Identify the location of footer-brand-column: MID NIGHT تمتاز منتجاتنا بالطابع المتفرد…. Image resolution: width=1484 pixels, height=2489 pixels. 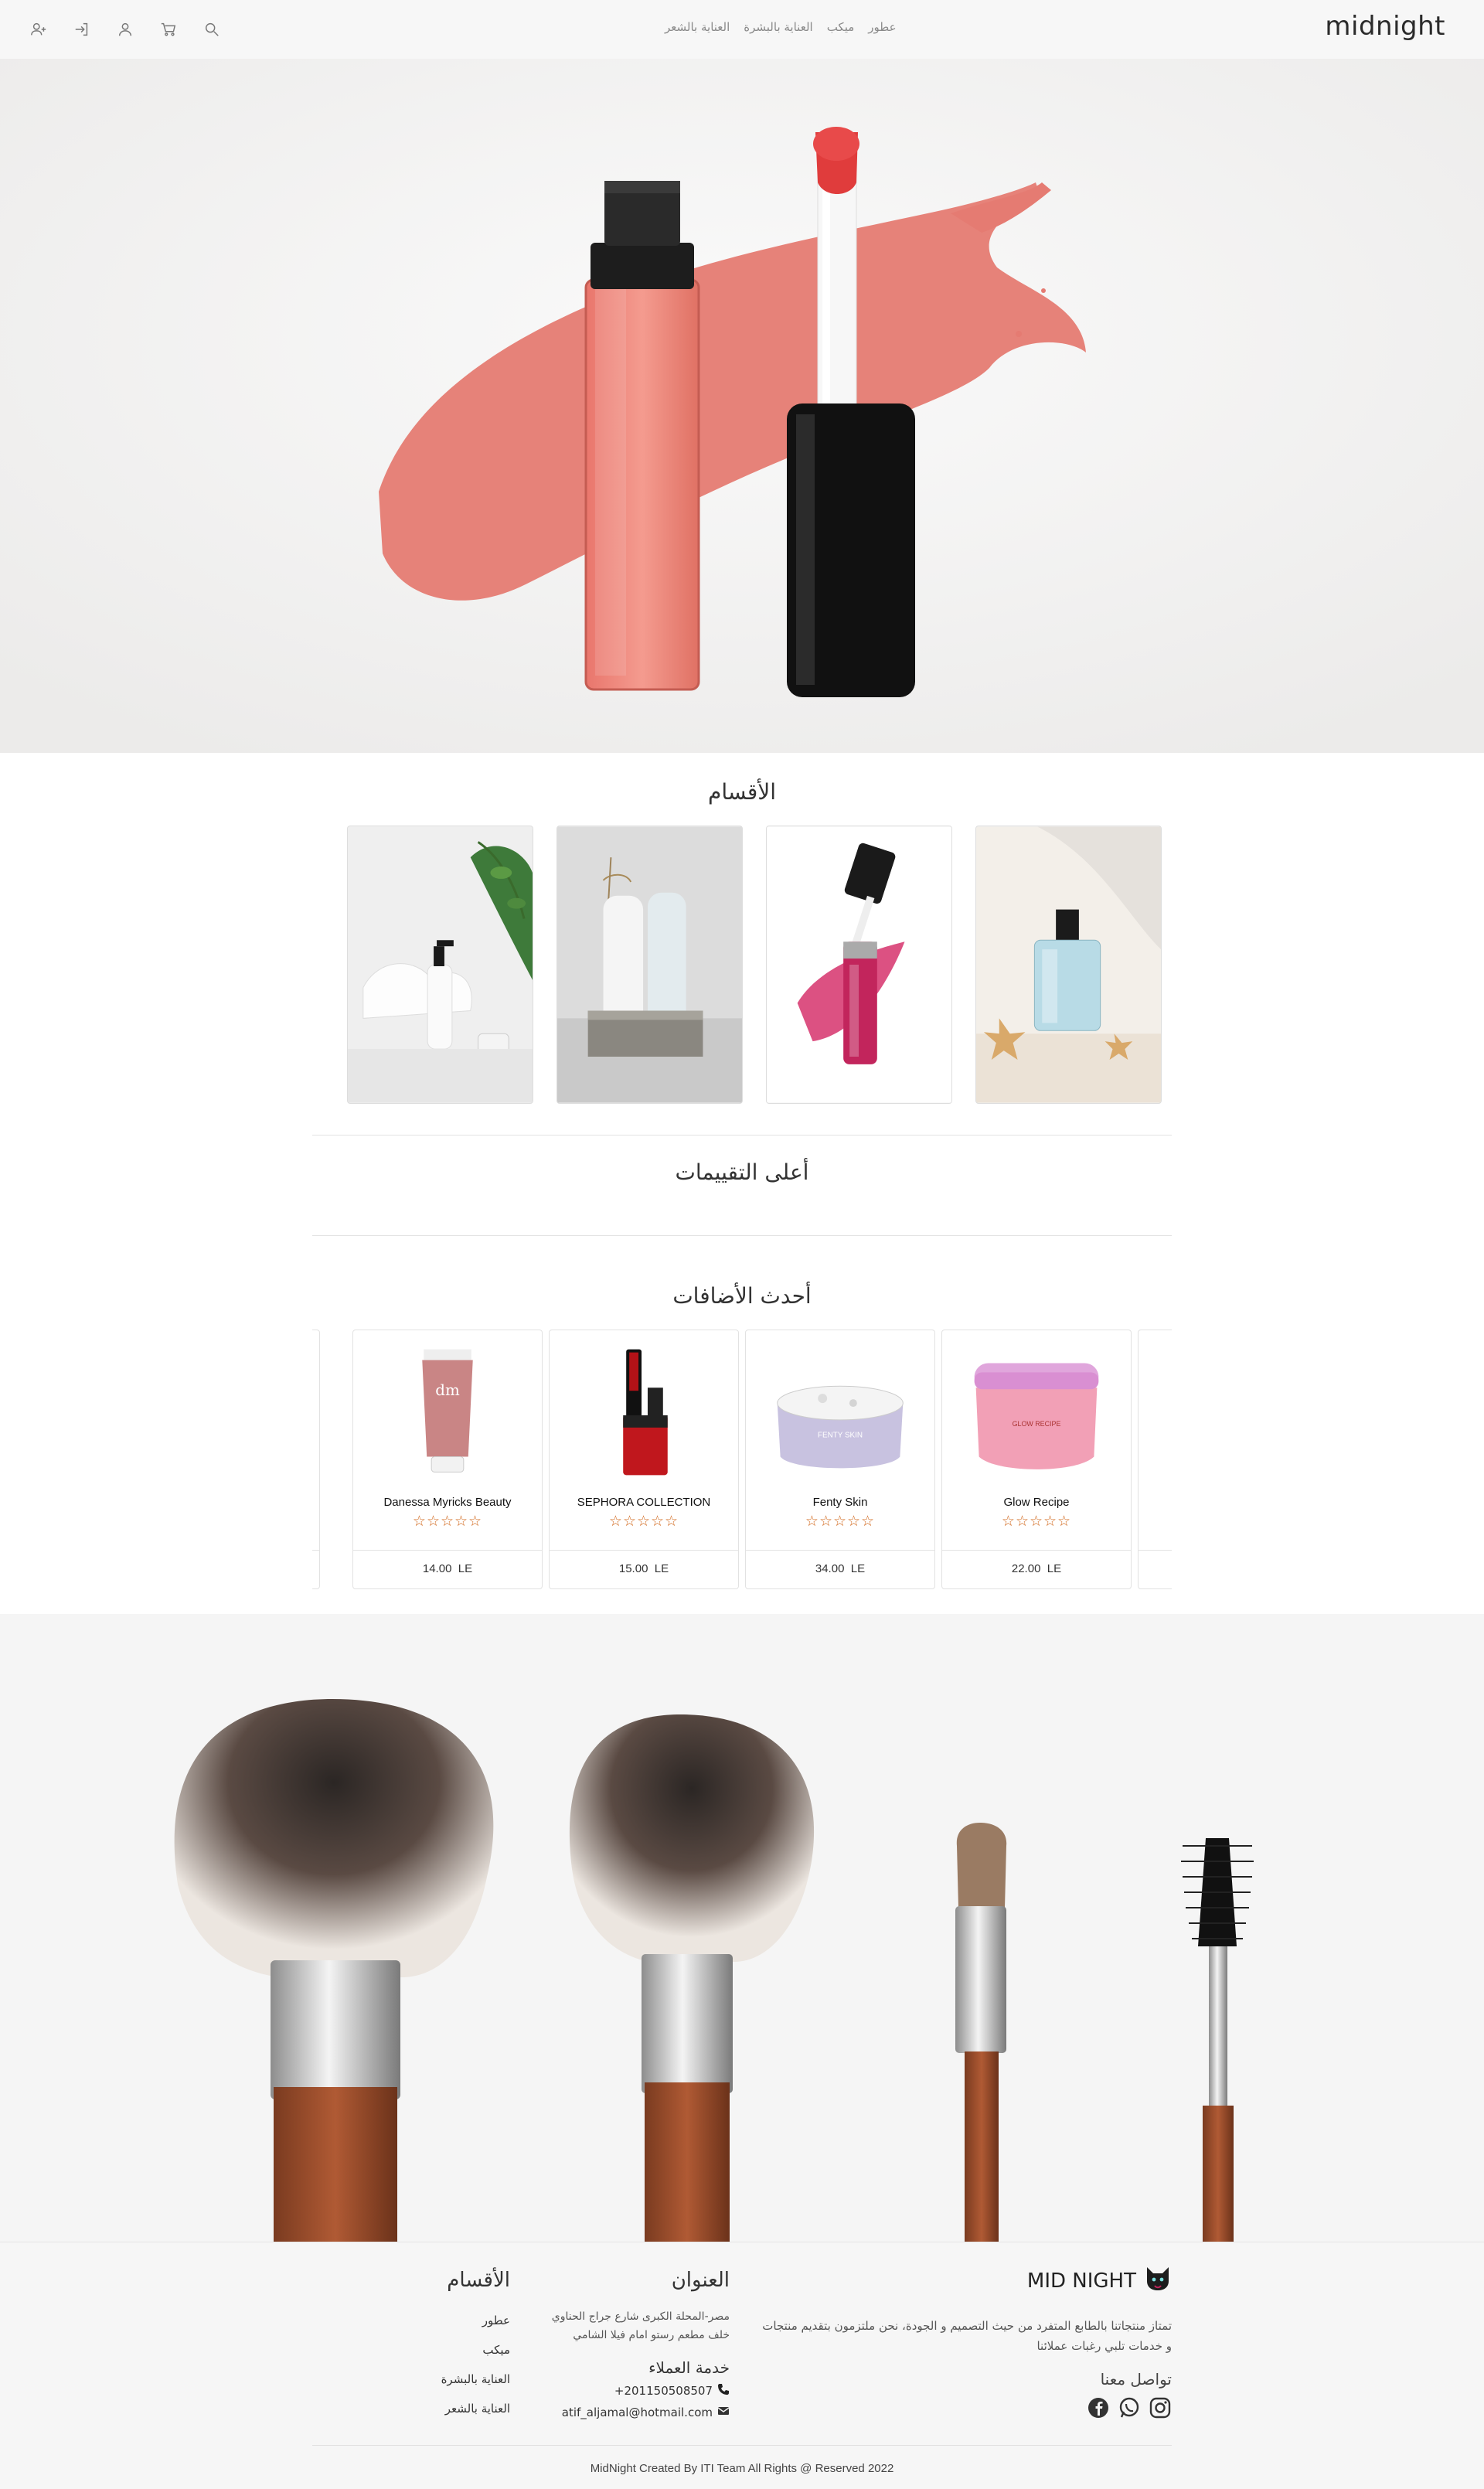
(963, 2343).